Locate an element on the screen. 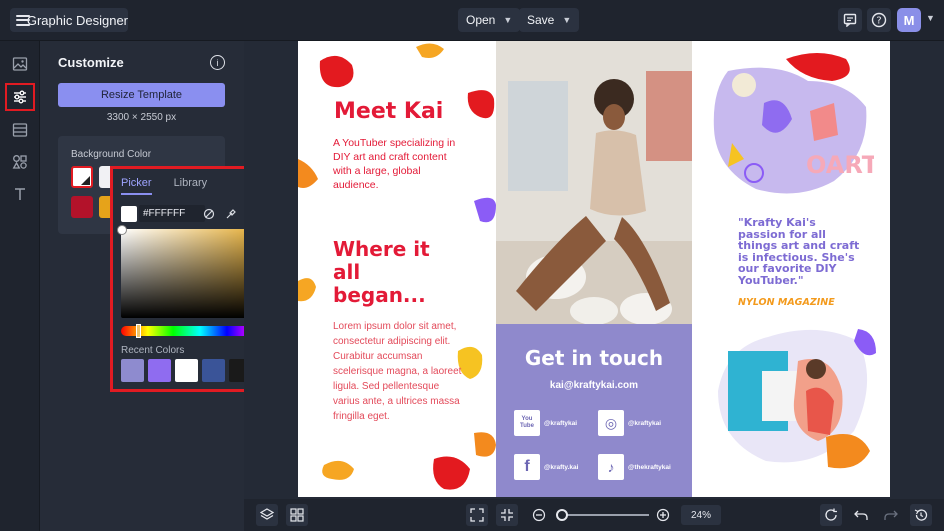 The height and width of the screenshot is (531, 944). layers-icon is located at coordinates (267, 514).